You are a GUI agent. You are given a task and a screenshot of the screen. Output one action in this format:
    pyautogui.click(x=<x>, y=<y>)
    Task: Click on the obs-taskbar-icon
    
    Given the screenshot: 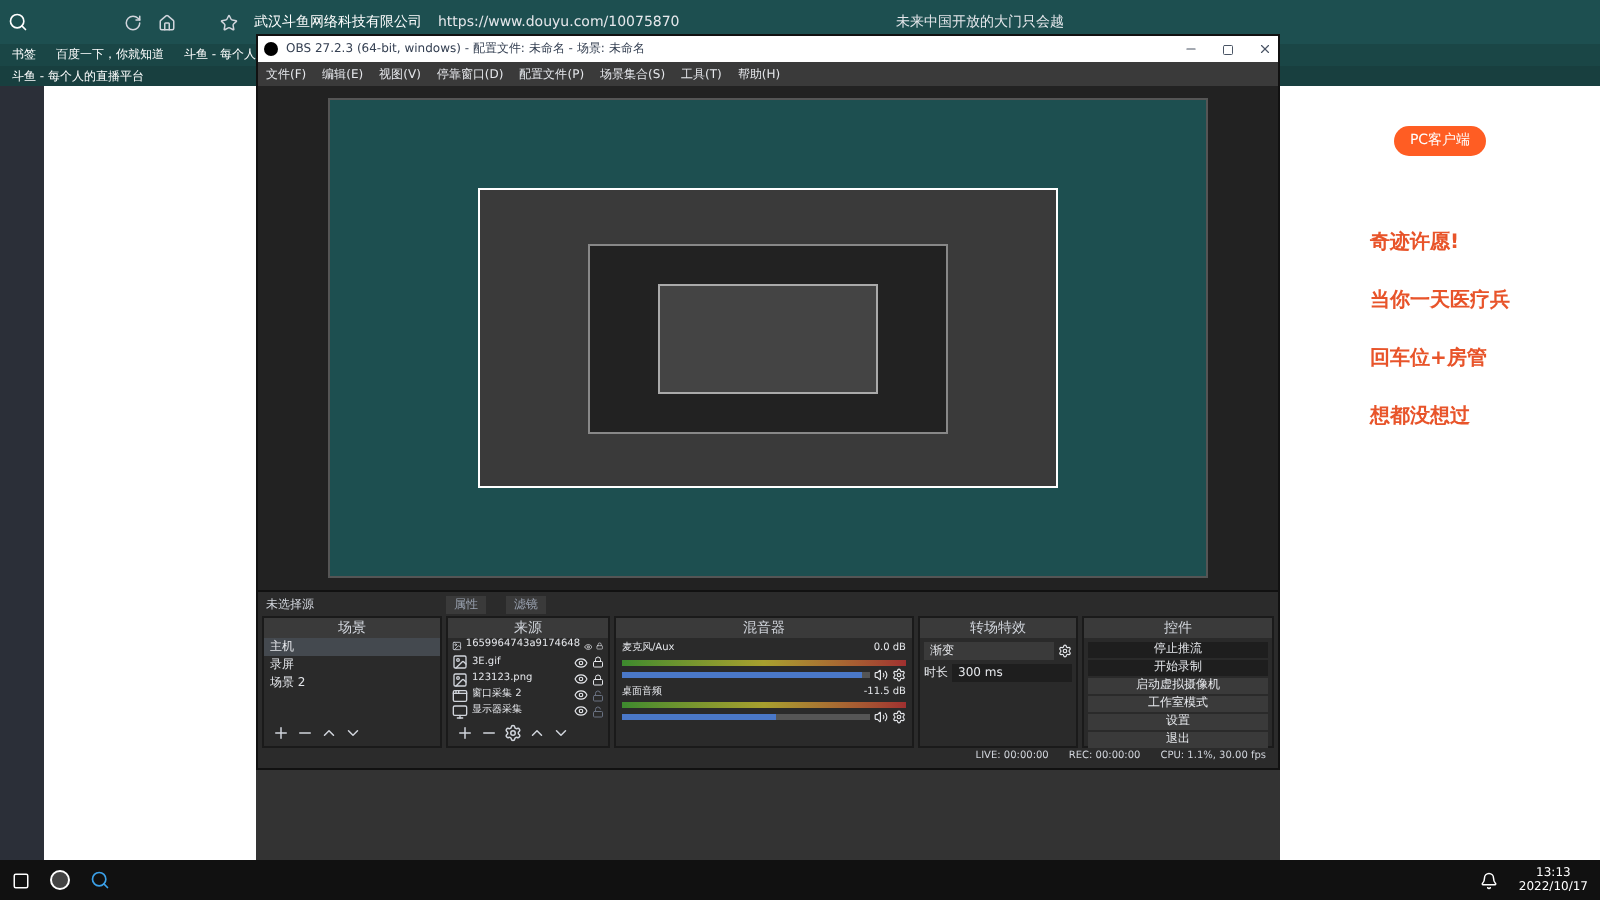 What is the action you would take?
    pyautogui.click(x=60, y=880)
    